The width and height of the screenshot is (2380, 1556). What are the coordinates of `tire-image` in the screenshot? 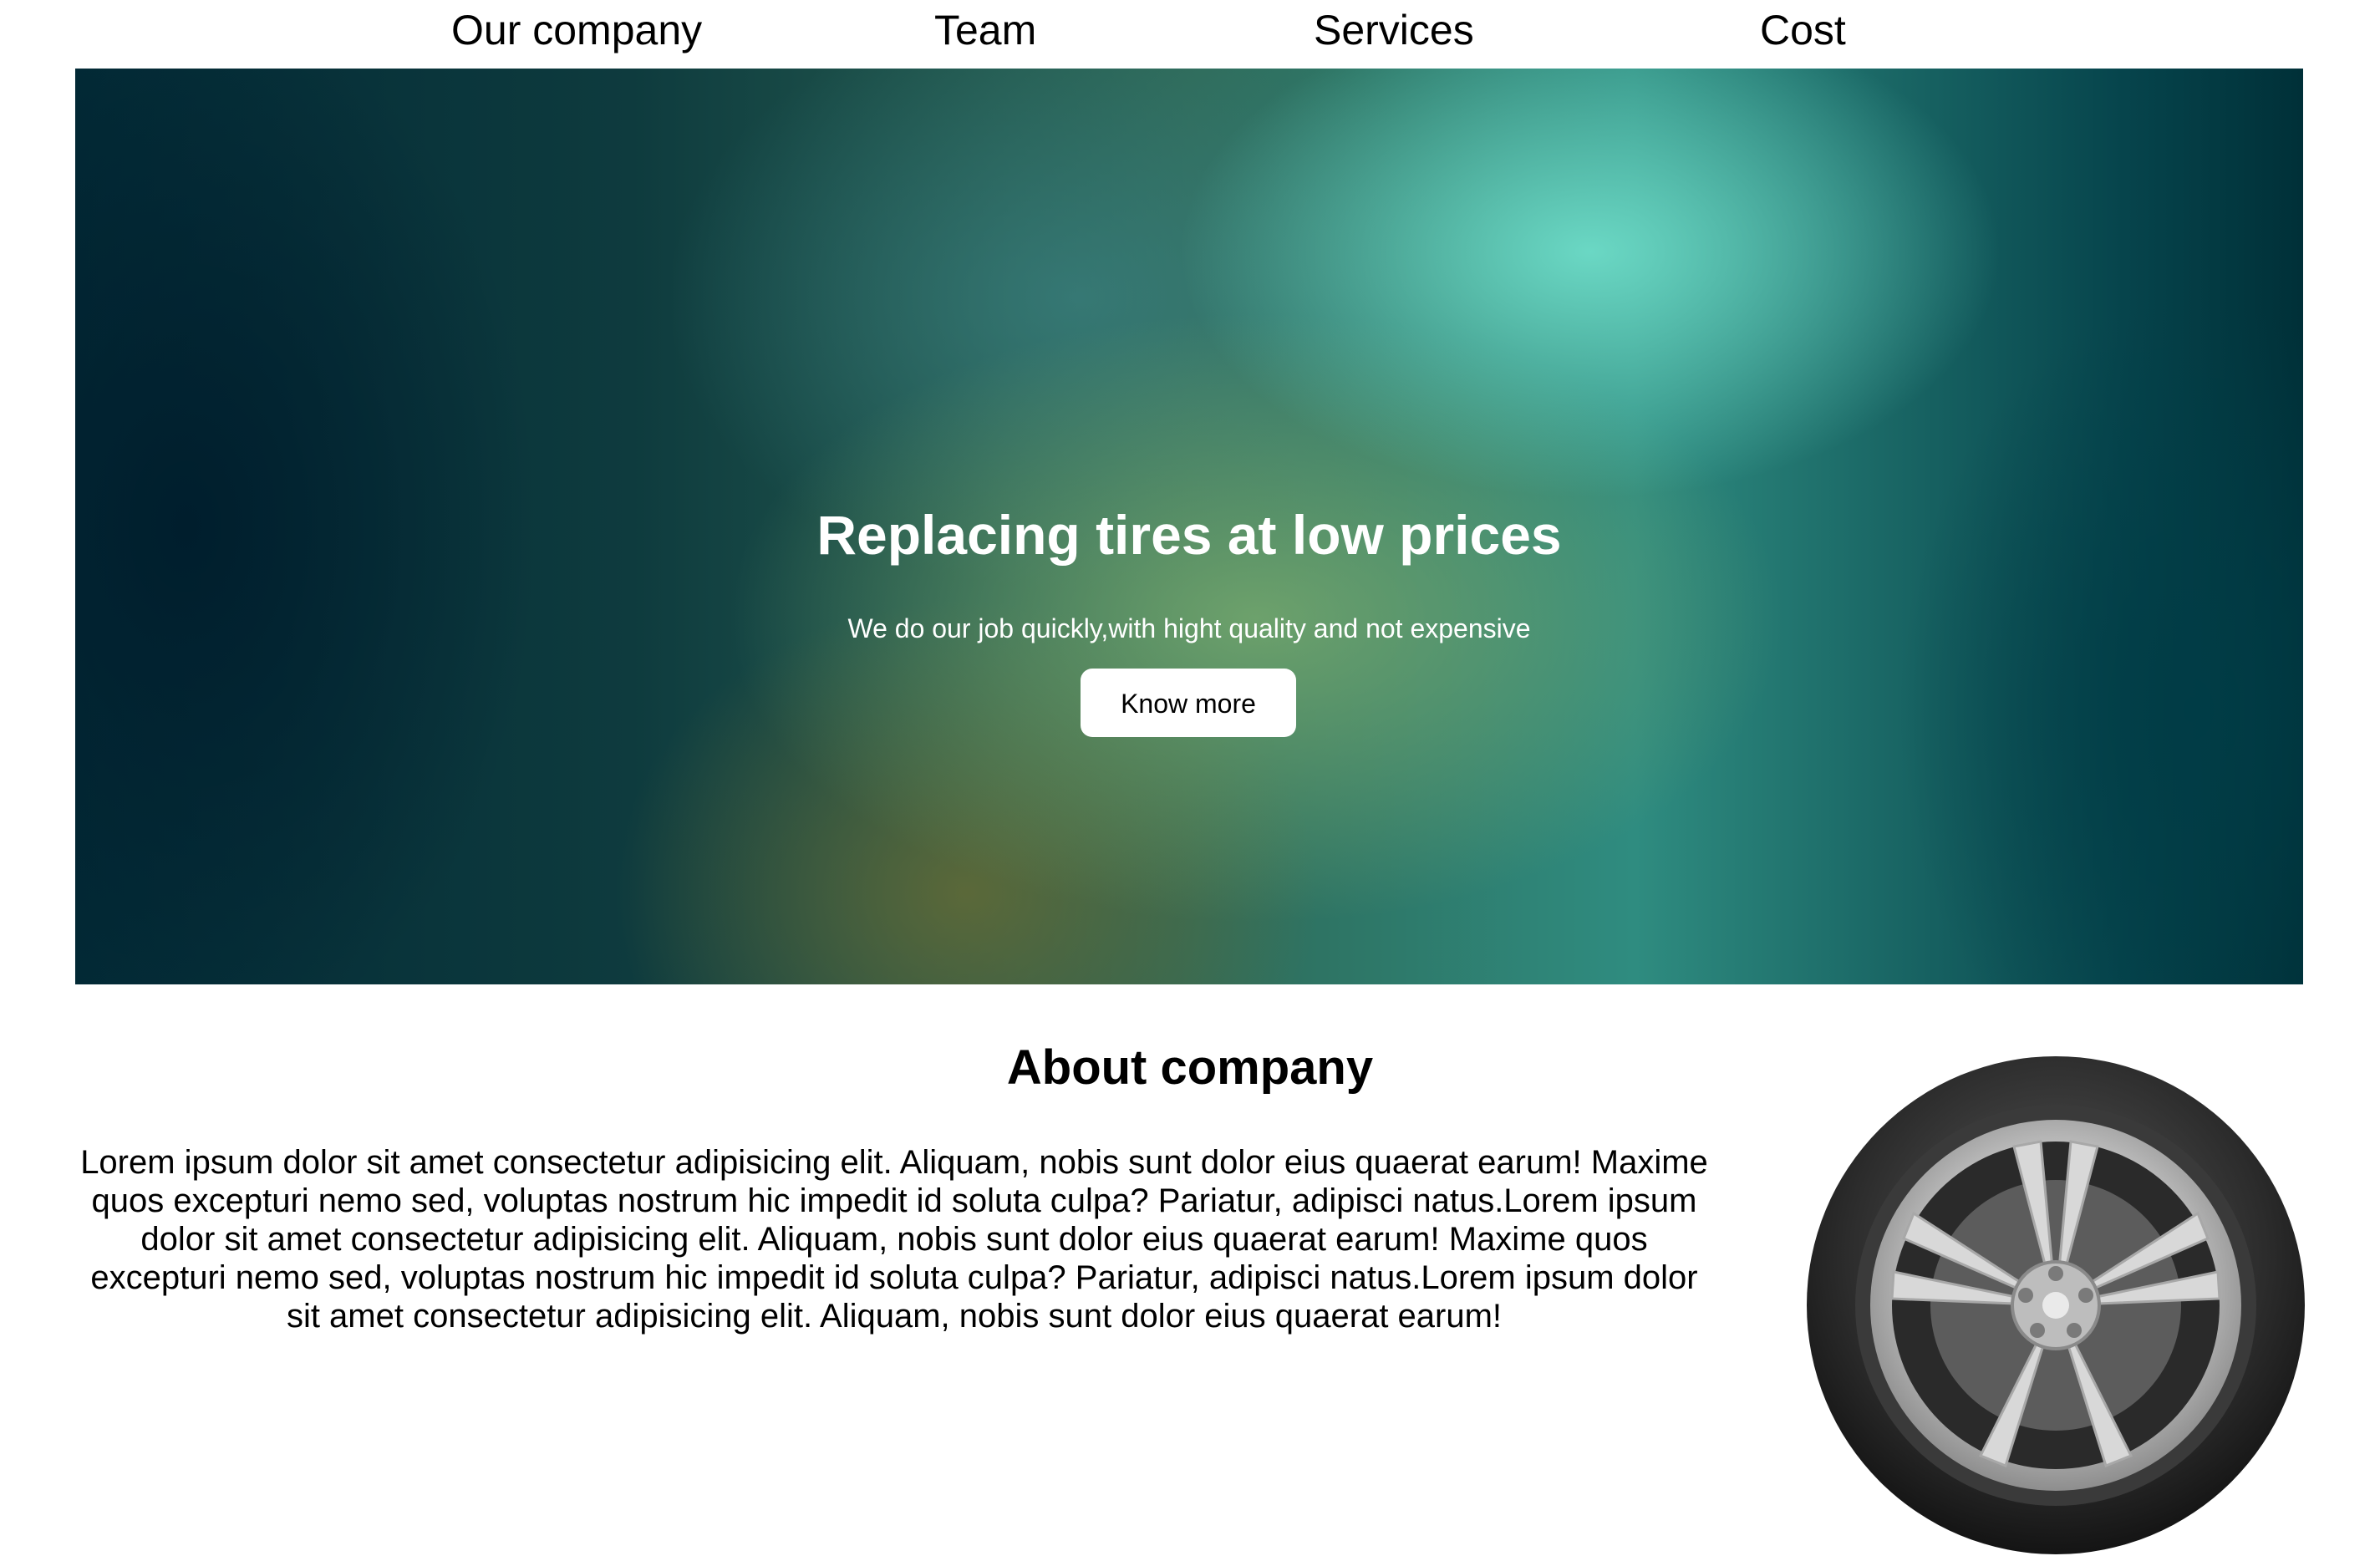 It's located at (2056, 1305).